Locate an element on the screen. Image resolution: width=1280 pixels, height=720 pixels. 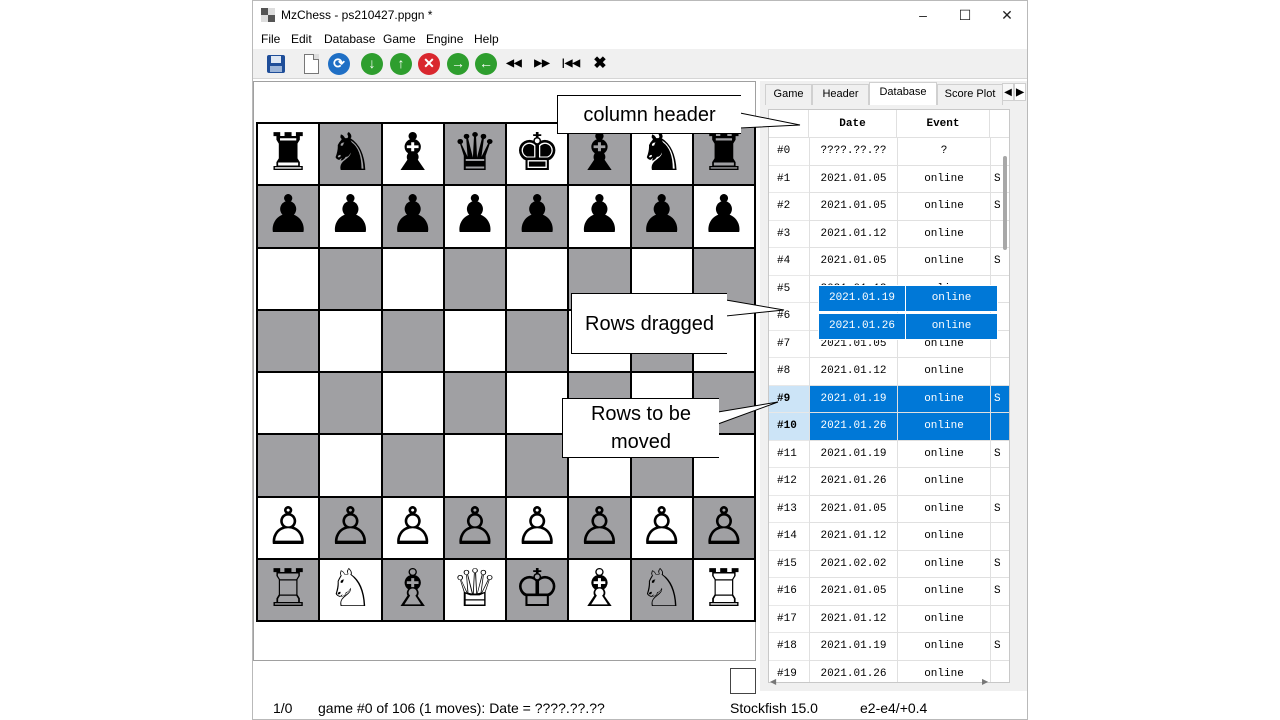
row-number: #10 is located at coordinates (789, 427).